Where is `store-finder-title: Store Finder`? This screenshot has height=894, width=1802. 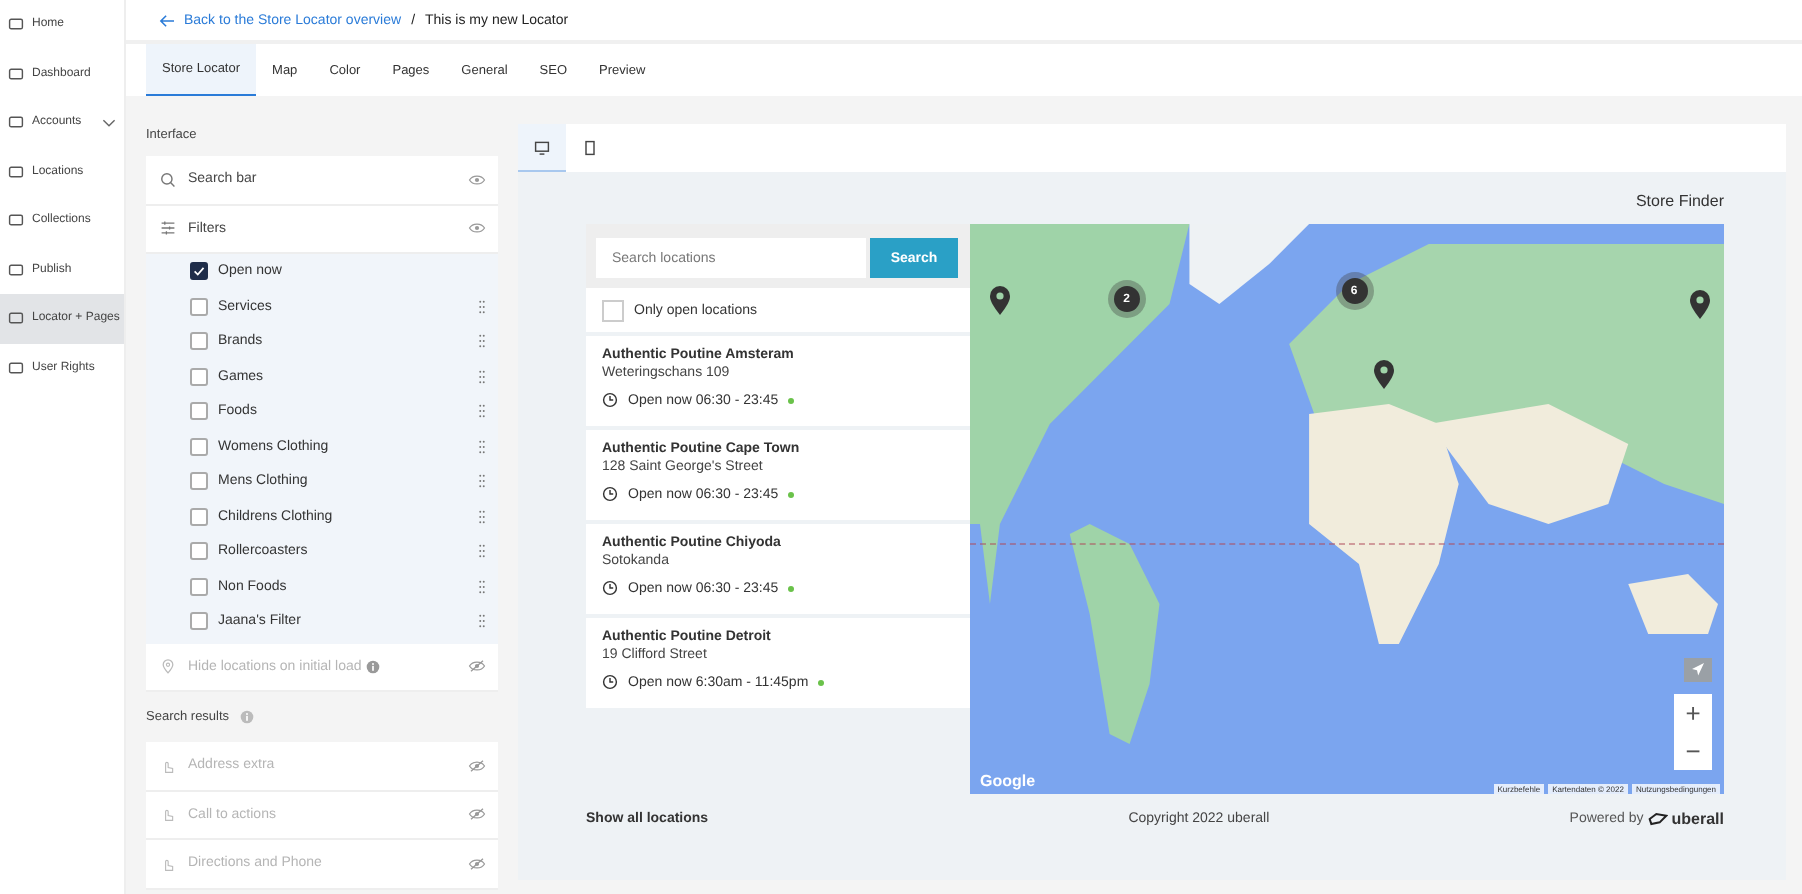 store-finder-title: Store Finder is located at coordinates (1678, 203).